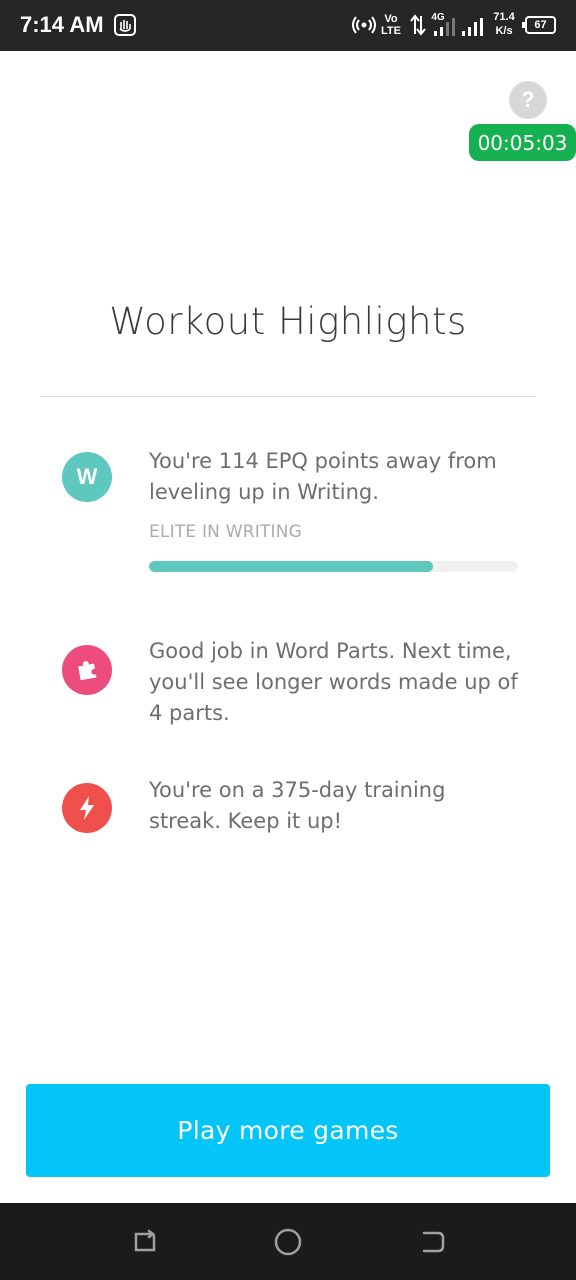 This screenshot has height=1280, width=576. Describe the element at coordinates (87, 670) in the screenshot. I see `puzzle-icon` at that location.